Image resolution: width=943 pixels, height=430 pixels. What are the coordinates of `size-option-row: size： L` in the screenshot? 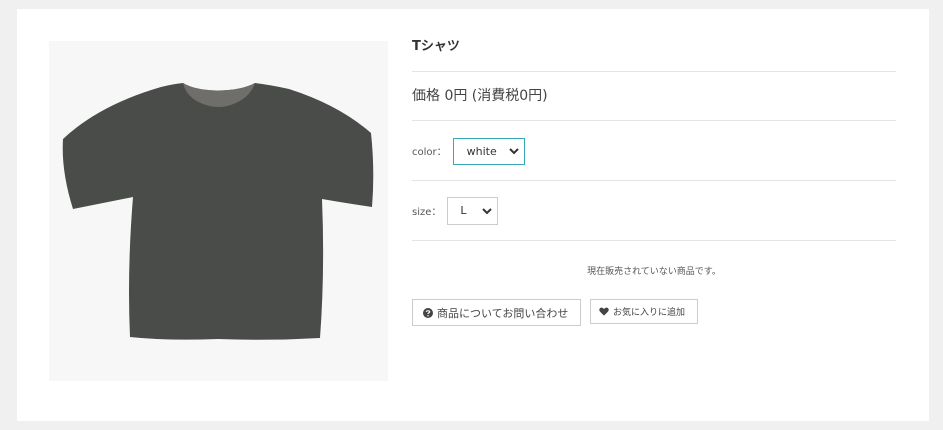 It's located at (654, 211).